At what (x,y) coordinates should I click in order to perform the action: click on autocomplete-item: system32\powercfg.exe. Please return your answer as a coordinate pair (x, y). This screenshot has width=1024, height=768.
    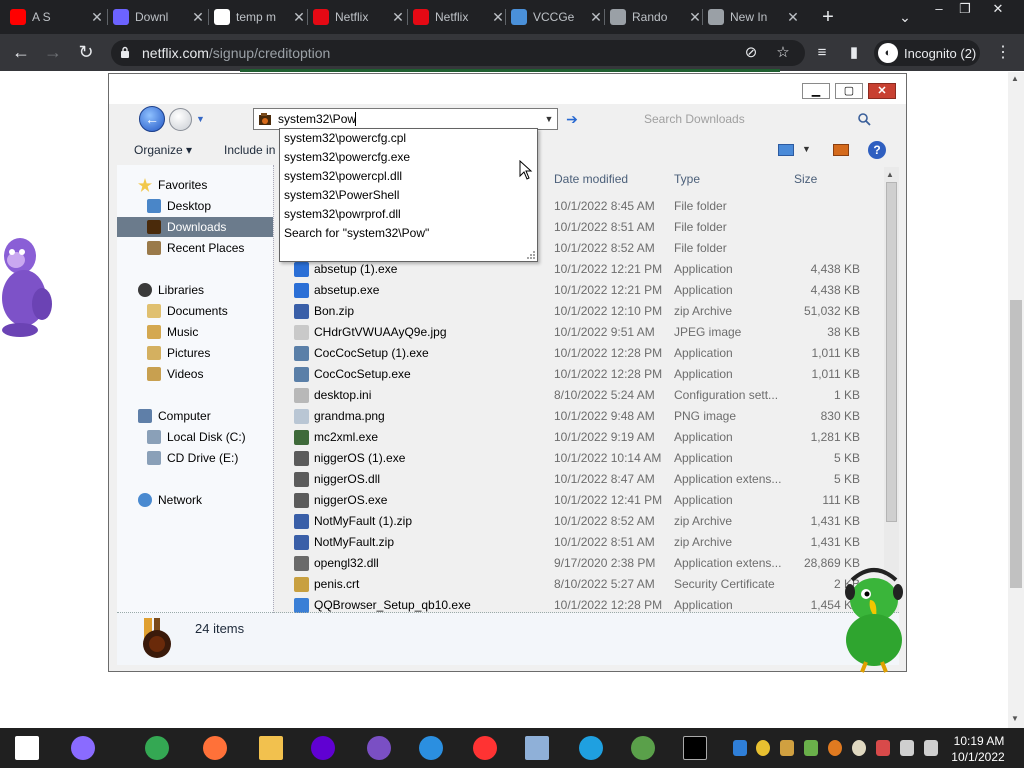
    Looking at the image, I should click on (347, 157).